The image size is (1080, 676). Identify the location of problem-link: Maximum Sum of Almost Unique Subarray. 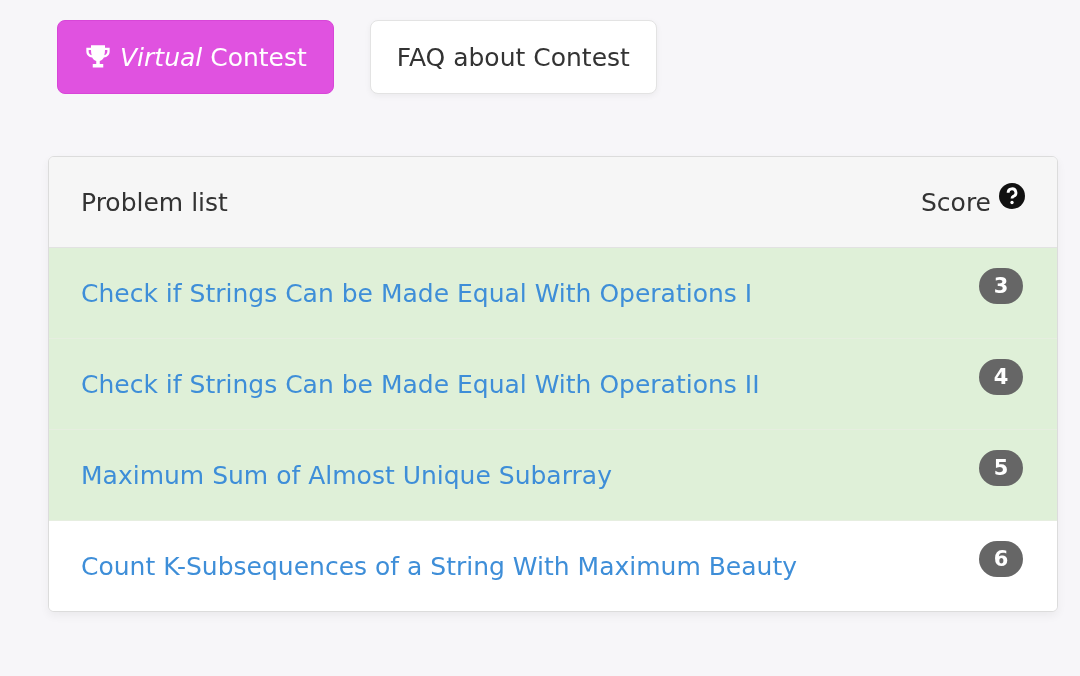
(530, 475).